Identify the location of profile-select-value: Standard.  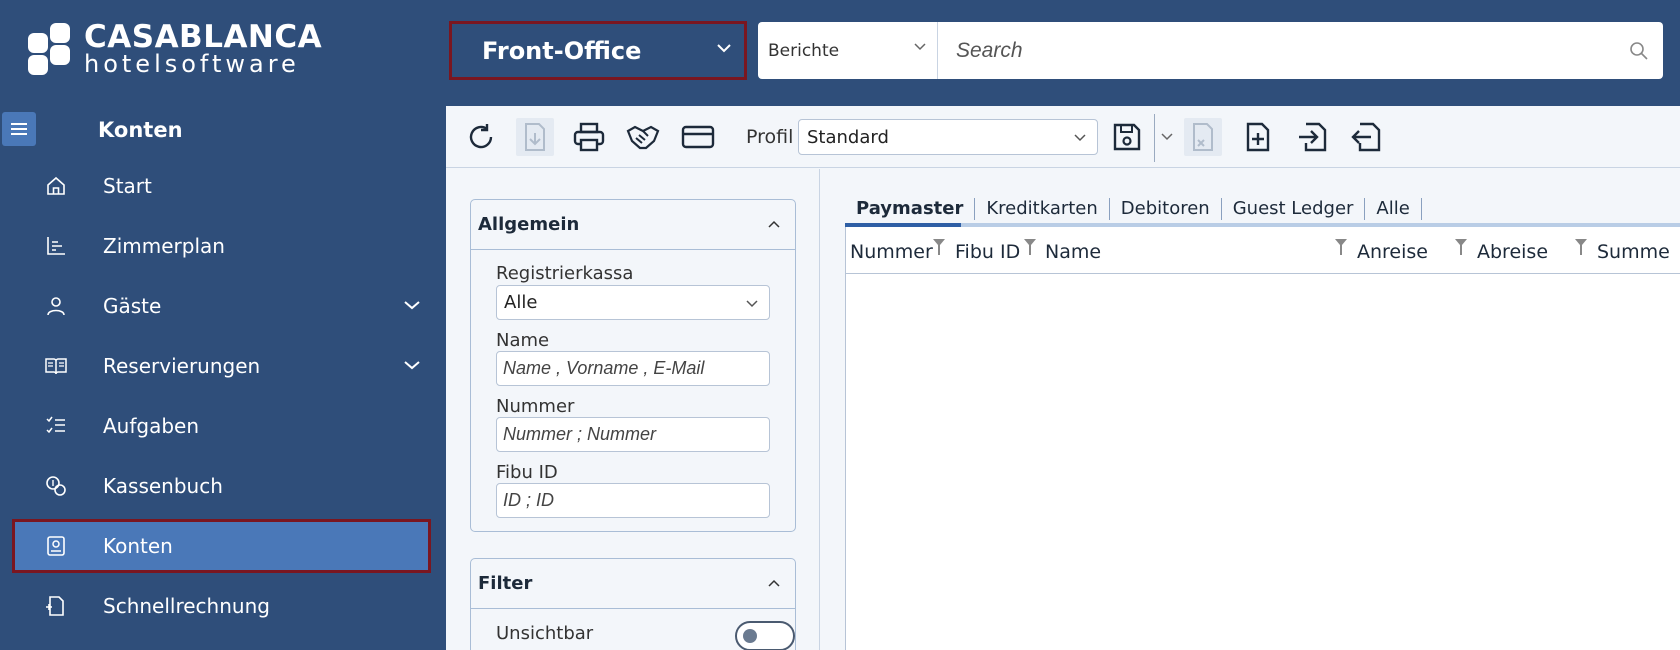
(848, 137).